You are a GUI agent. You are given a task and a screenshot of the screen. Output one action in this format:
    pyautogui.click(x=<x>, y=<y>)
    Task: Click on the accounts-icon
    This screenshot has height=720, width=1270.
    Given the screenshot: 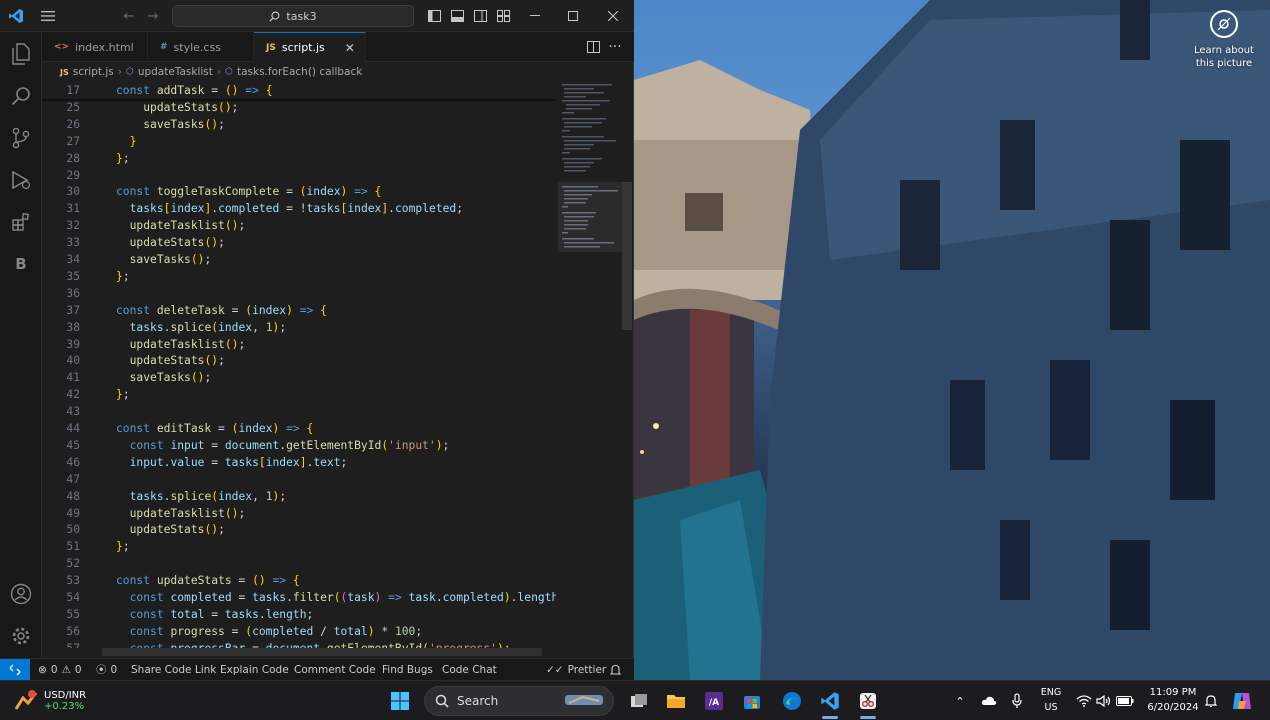 What is the action you would take?
    pyautogui.click(x=21, y=594)
    